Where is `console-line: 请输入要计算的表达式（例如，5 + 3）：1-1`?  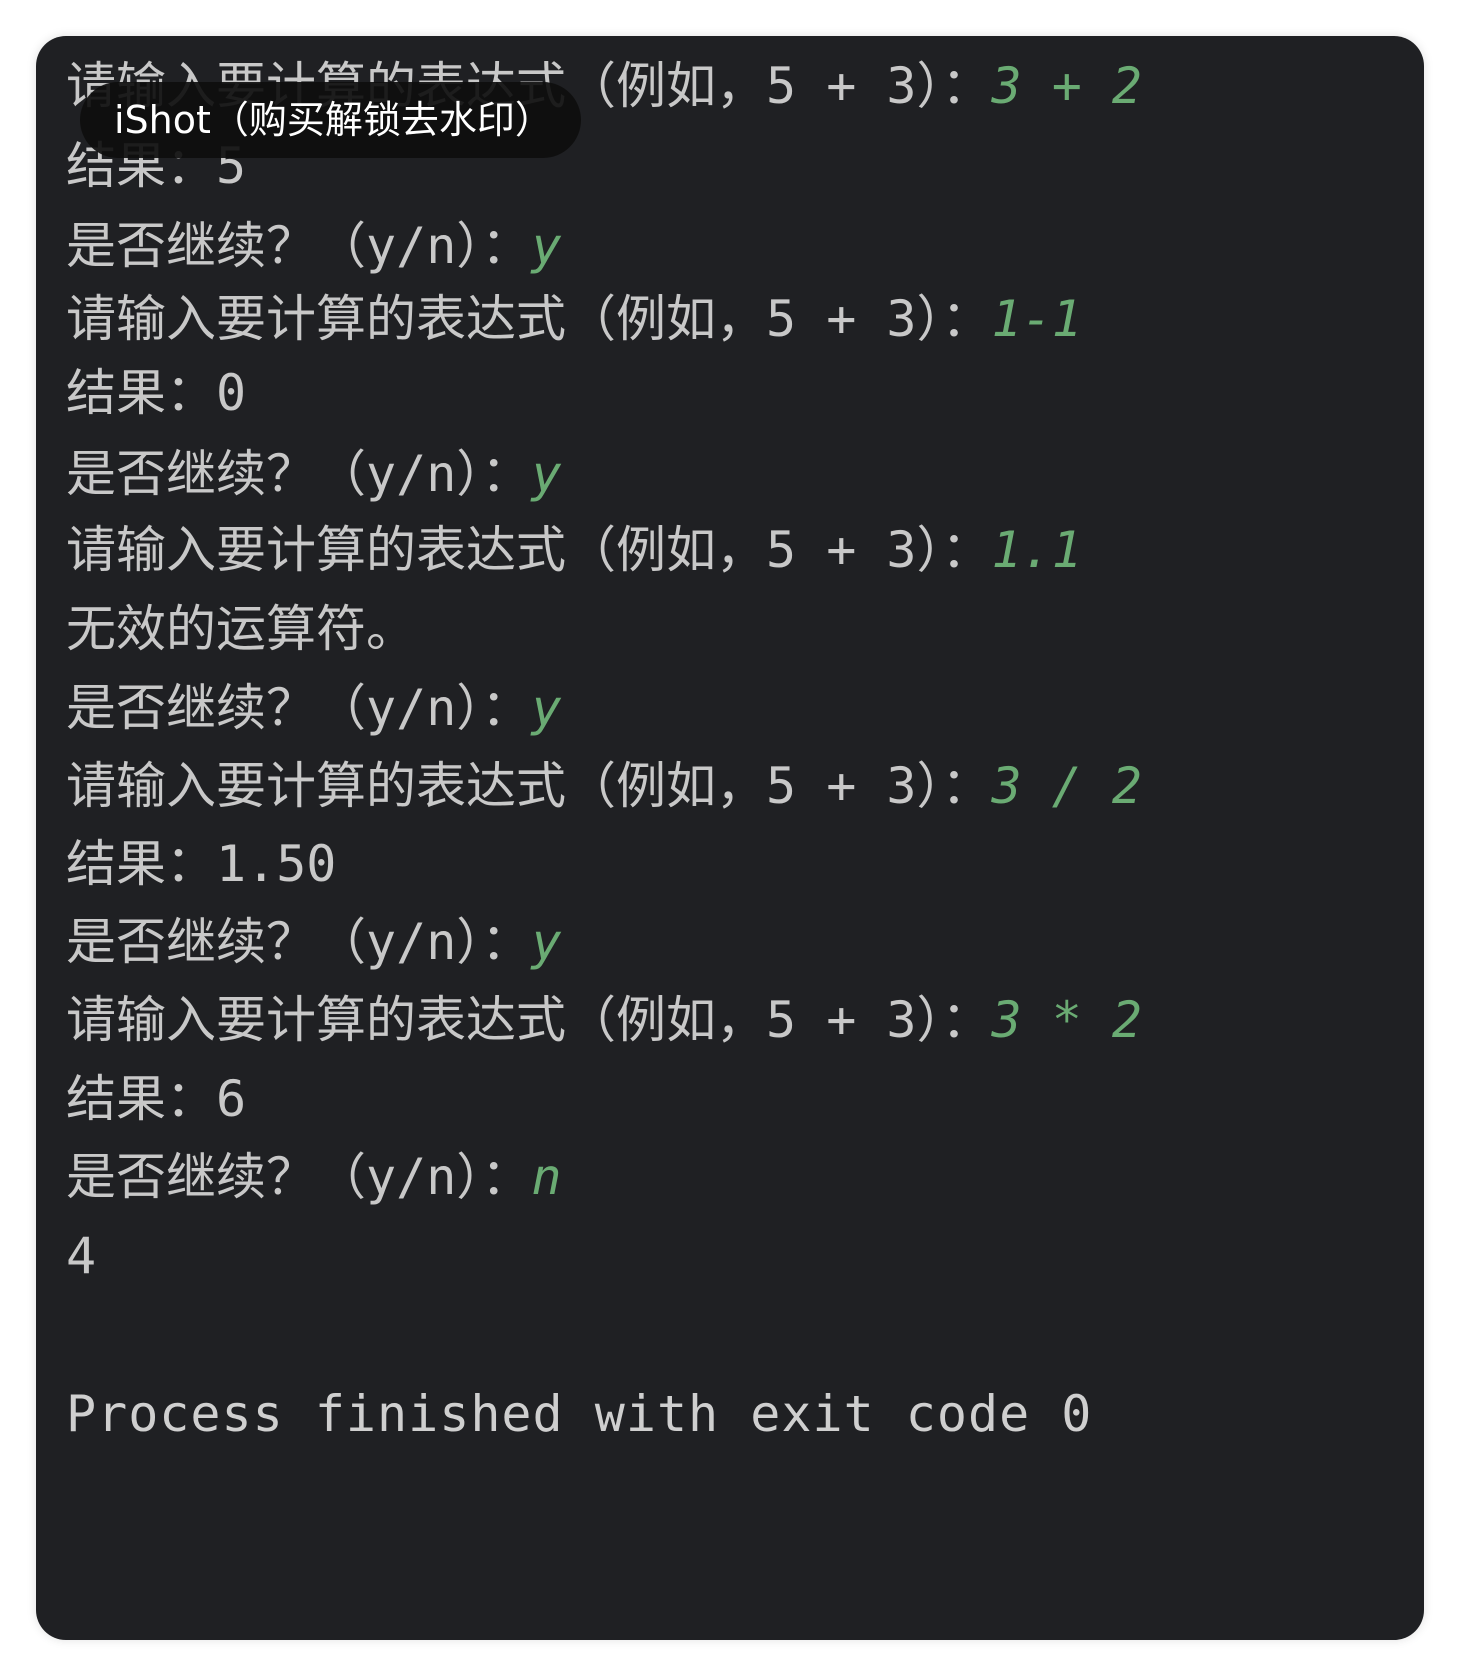
console-line: 请输入要计算的表达式（例如，5 + 3）：1-1 is located at coordinates (574, 319).